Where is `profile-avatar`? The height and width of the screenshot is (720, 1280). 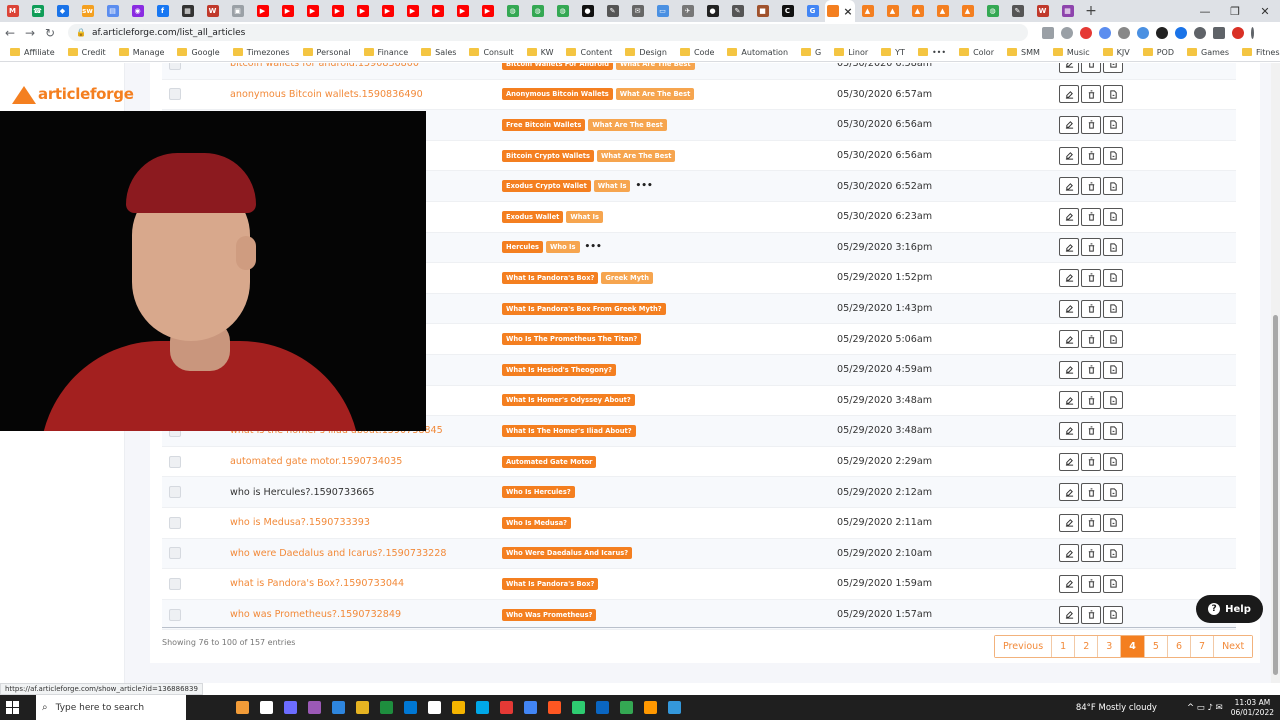
profile-avatar is located at coordinates (1238, 32).